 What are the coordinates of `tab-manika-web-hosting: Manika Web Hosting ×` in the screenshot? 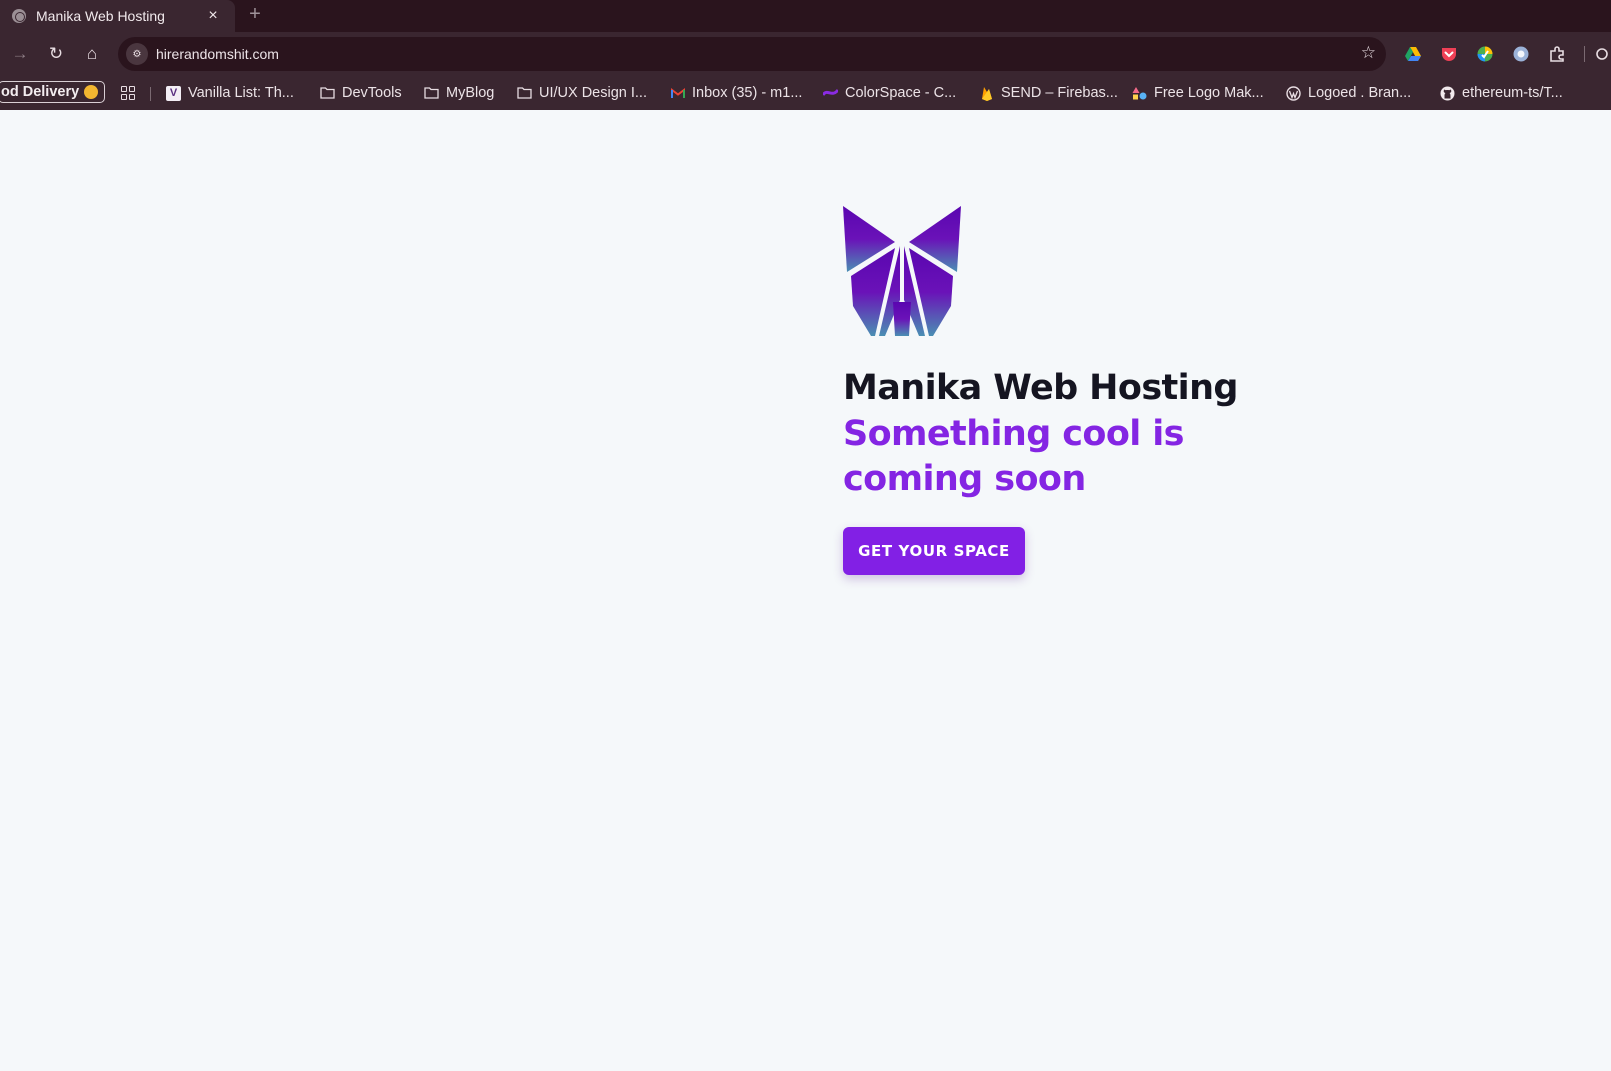 It's located at (117, 16).